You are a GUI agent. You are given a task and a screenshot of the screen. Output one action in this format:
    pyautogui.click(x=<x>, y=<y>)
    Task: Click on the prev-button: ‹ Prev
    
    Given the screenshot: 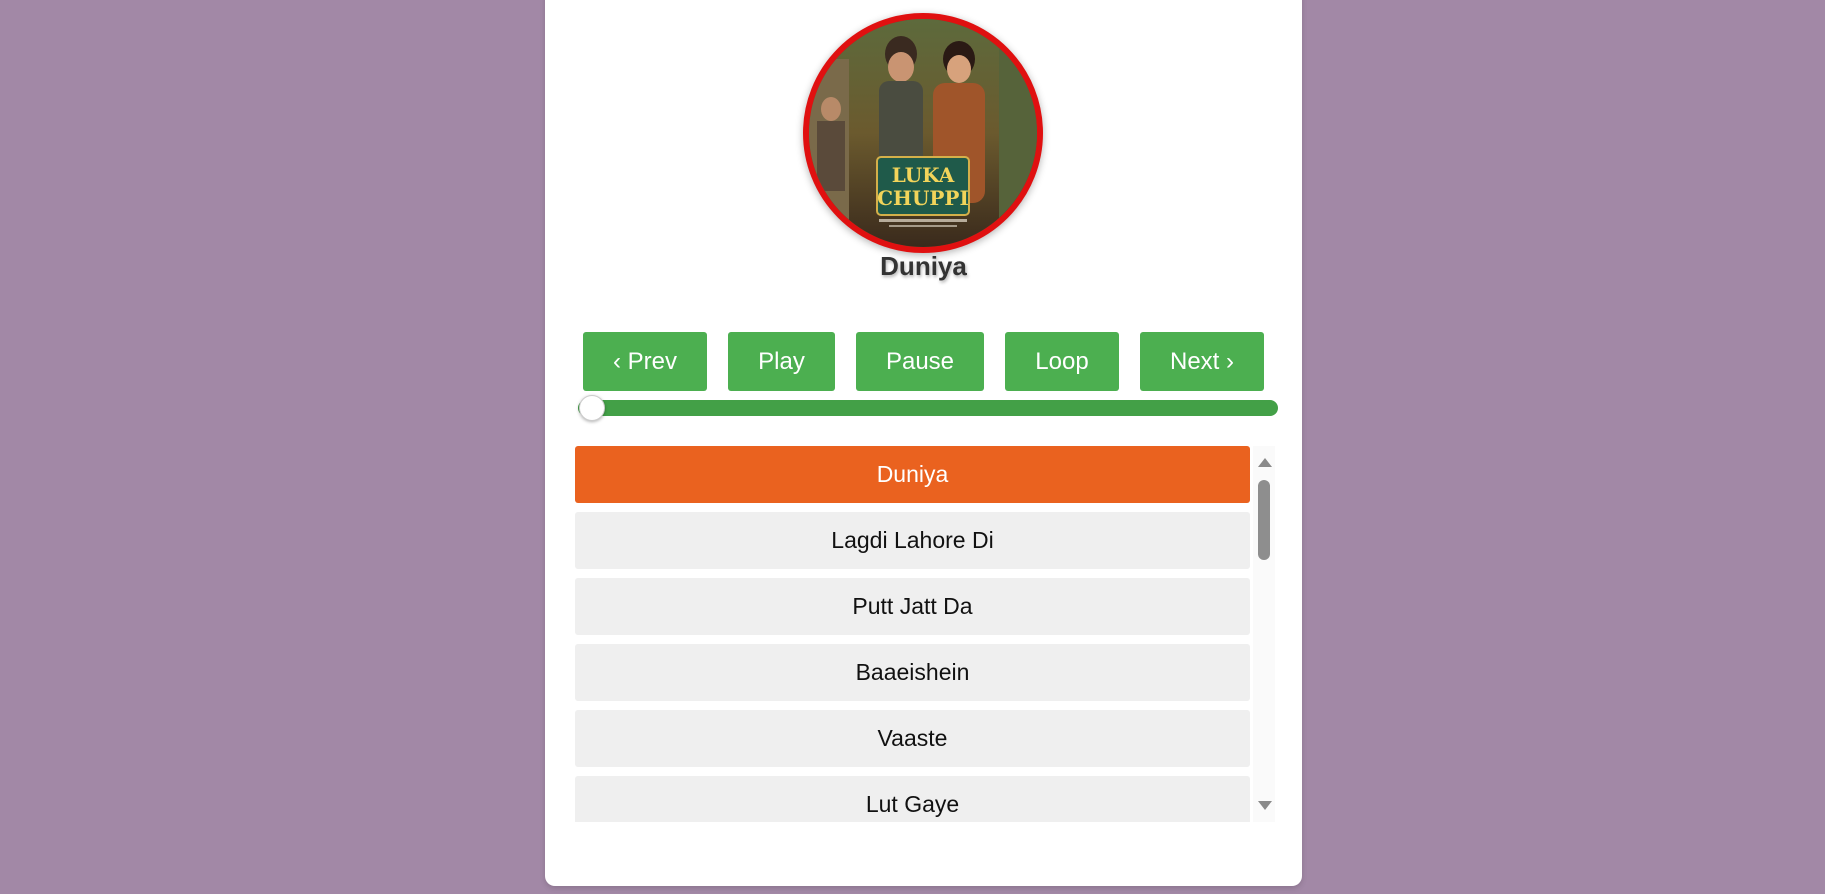 What is the action you would take?
    pyautogui.click(x=645, y=361)
    